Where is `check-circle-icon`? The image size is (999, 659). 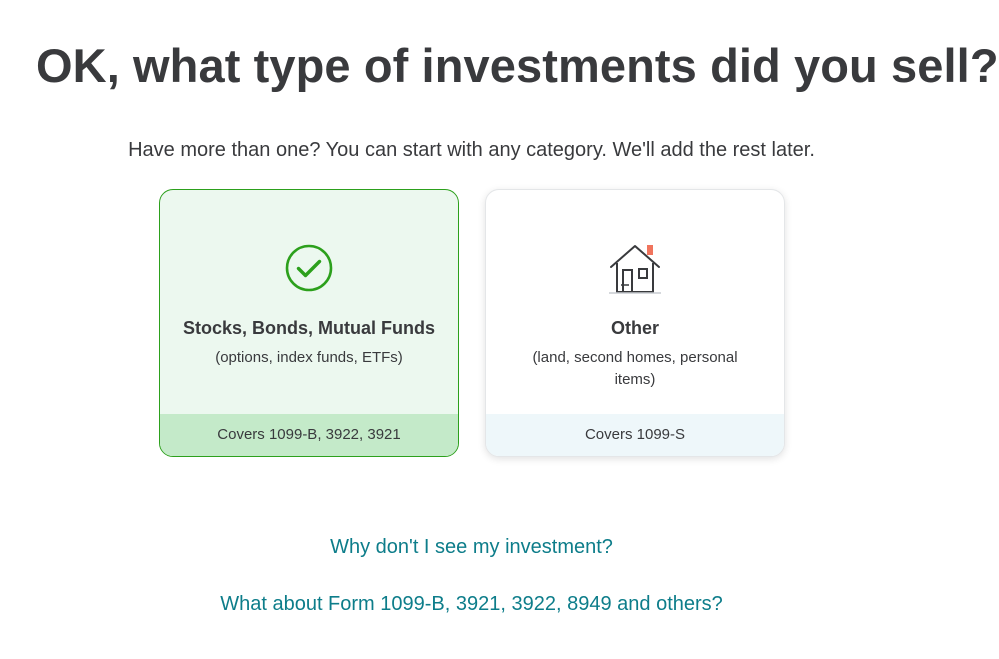 check-circle-icon is located at coordinates (309, 268).